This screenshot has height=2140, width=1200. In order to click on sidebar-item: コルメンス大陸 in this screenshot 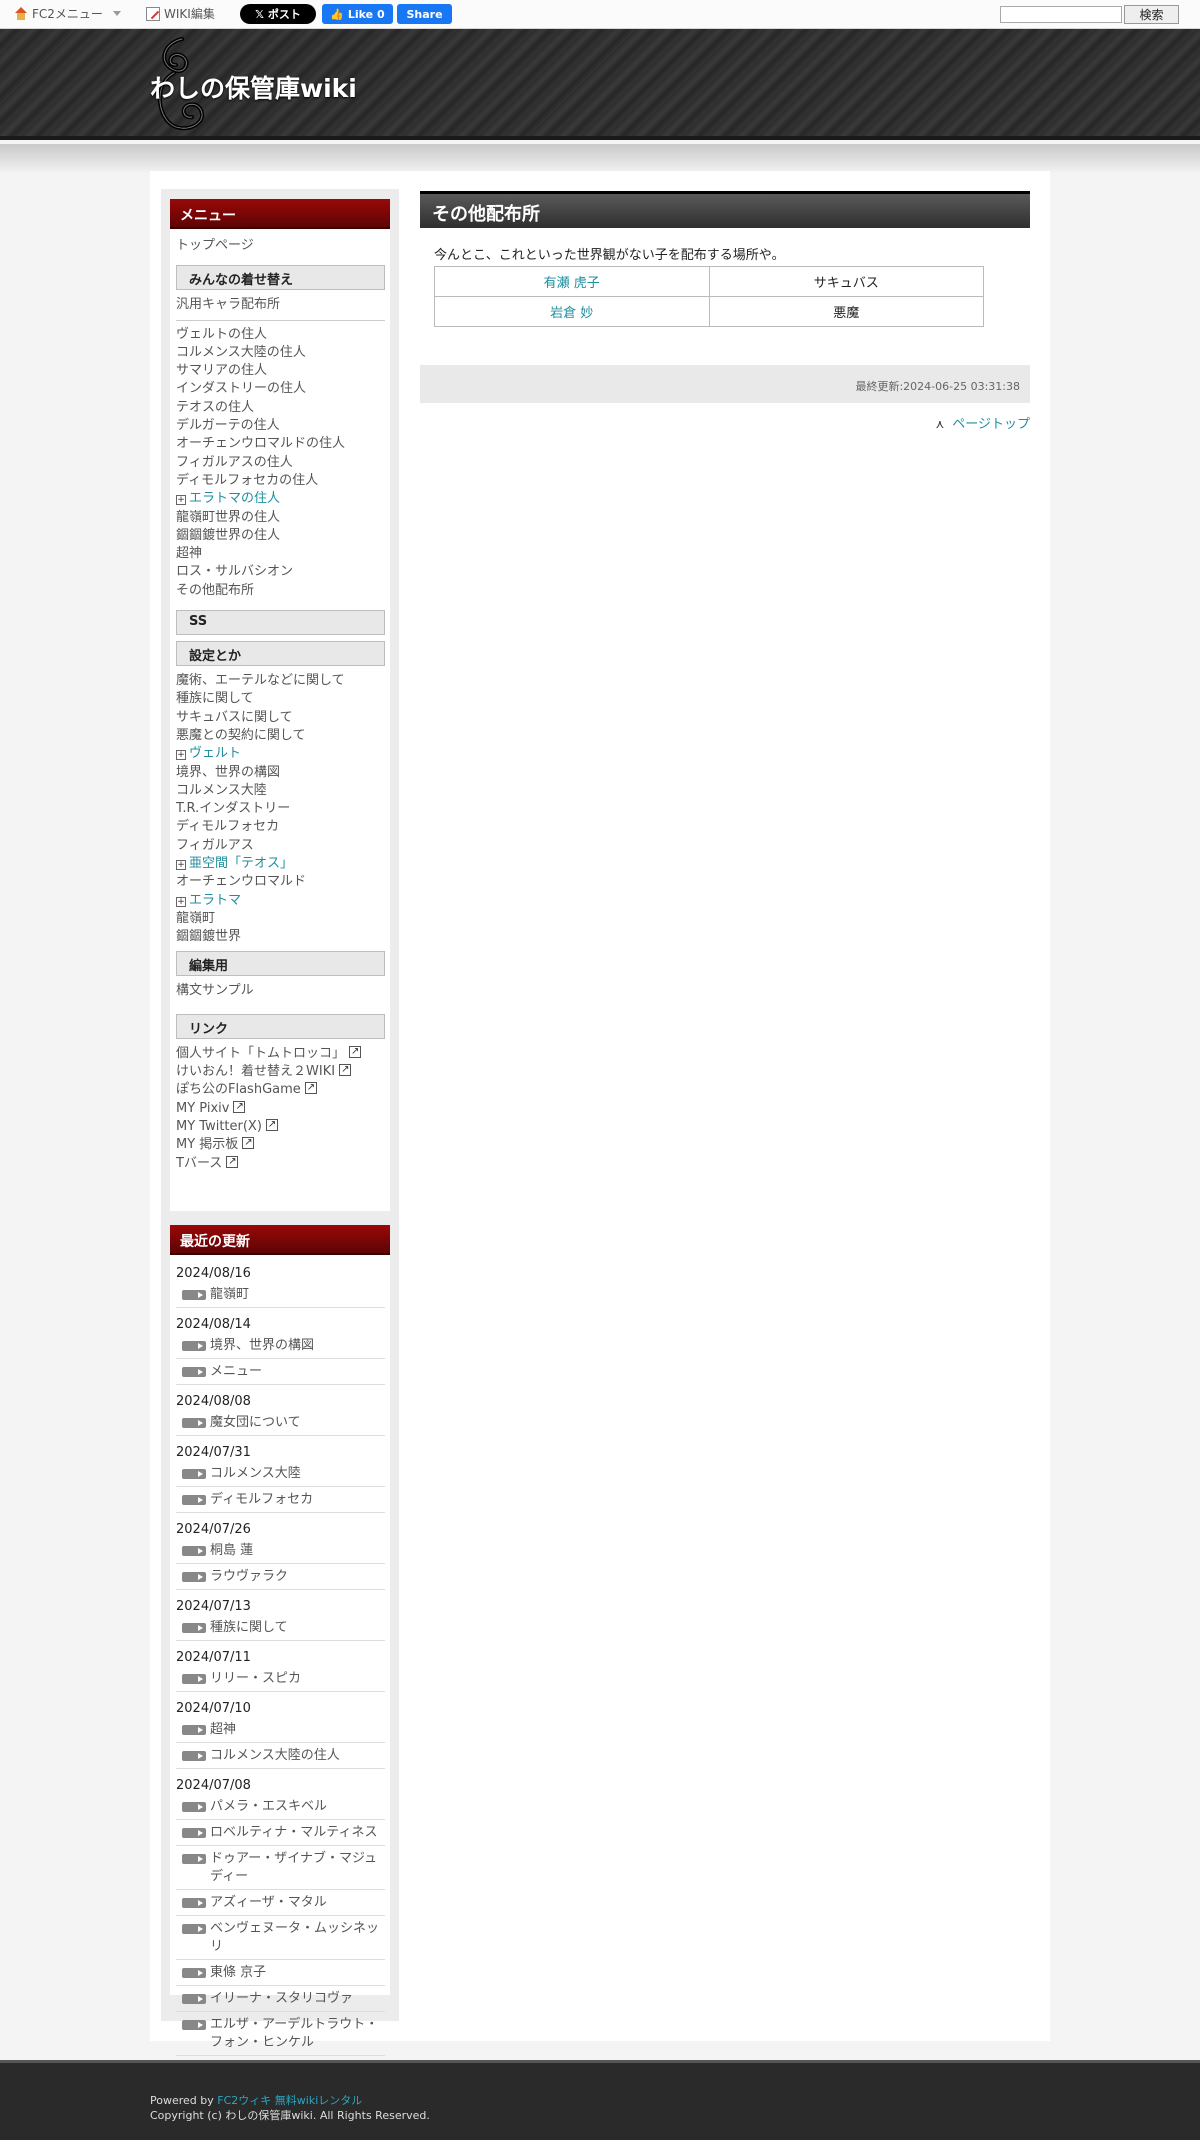, I will do `click(280, 791)`.